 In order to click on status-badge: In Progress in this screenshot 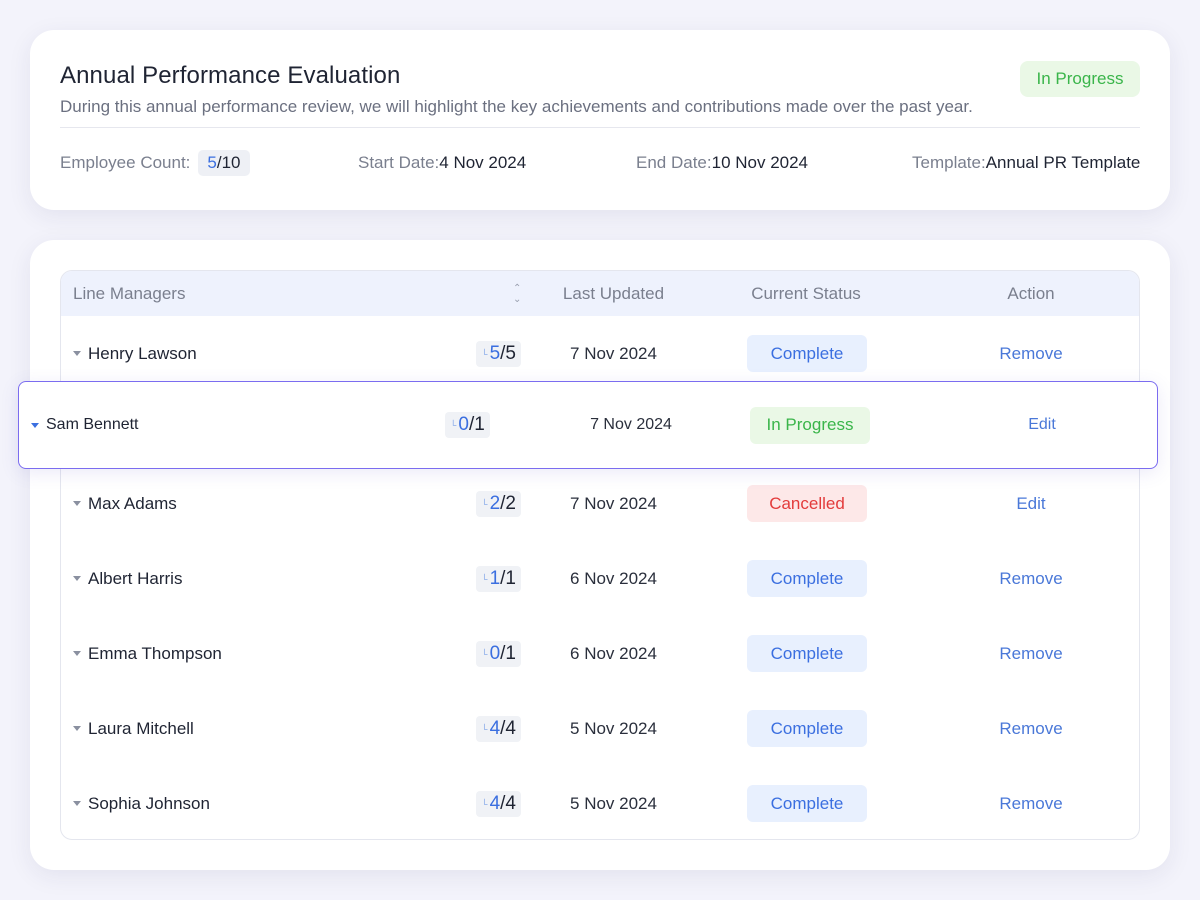, I will do `click(810, 425)`.